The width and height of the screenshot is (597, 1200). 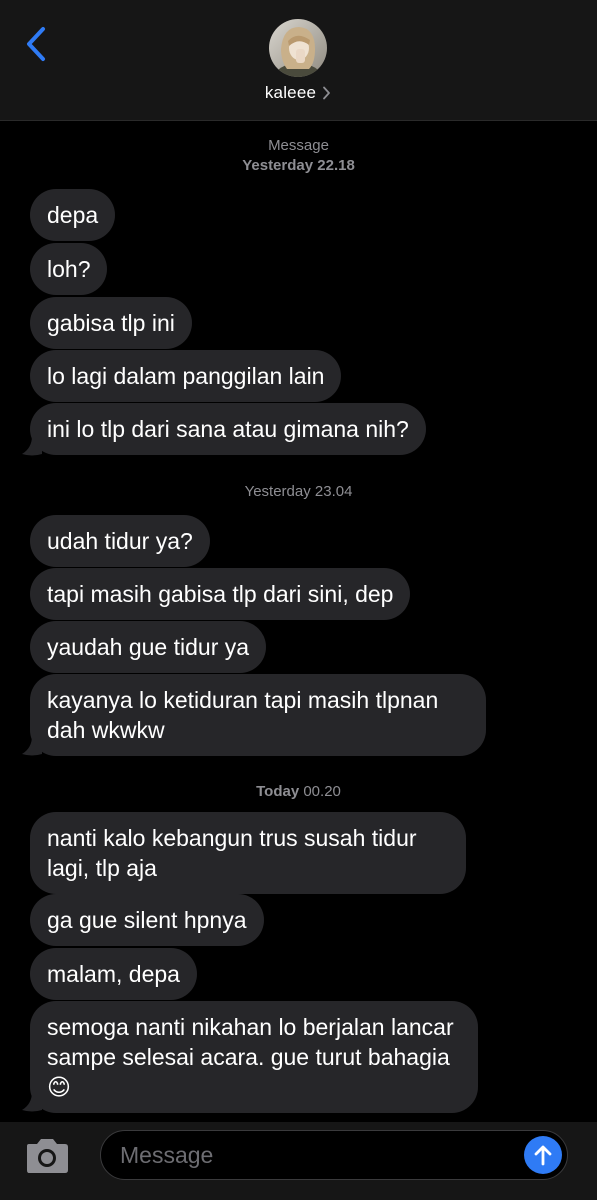 I want to click on avatar-photo, so click(x=298, y=48).